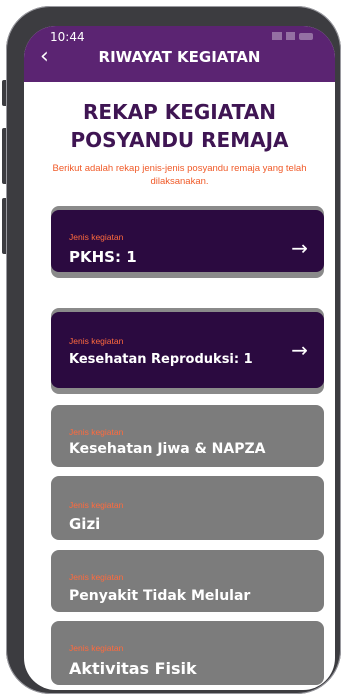 This screenshot has width=349, height=698. What do you see at coordinates (187, 350) in the screenshot?
I see `activity-card-kesehatan-reproduksi: Jenis kegiatan Kesehatan Reproduksi: 1 →` at bounding box center [187, 350].